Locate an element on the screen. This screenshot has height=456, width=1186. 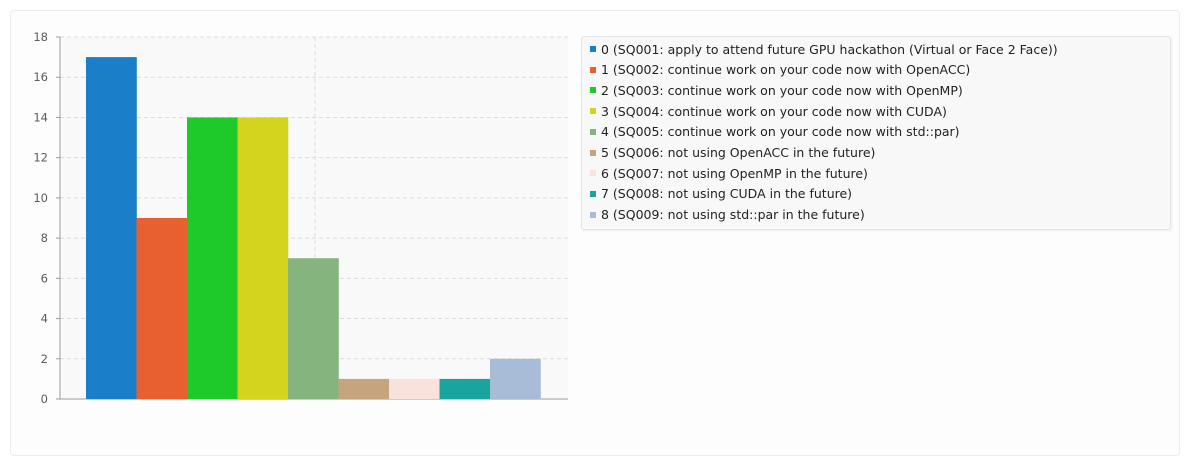
y-tick-label: 18 is located at coordinates (40, 37).